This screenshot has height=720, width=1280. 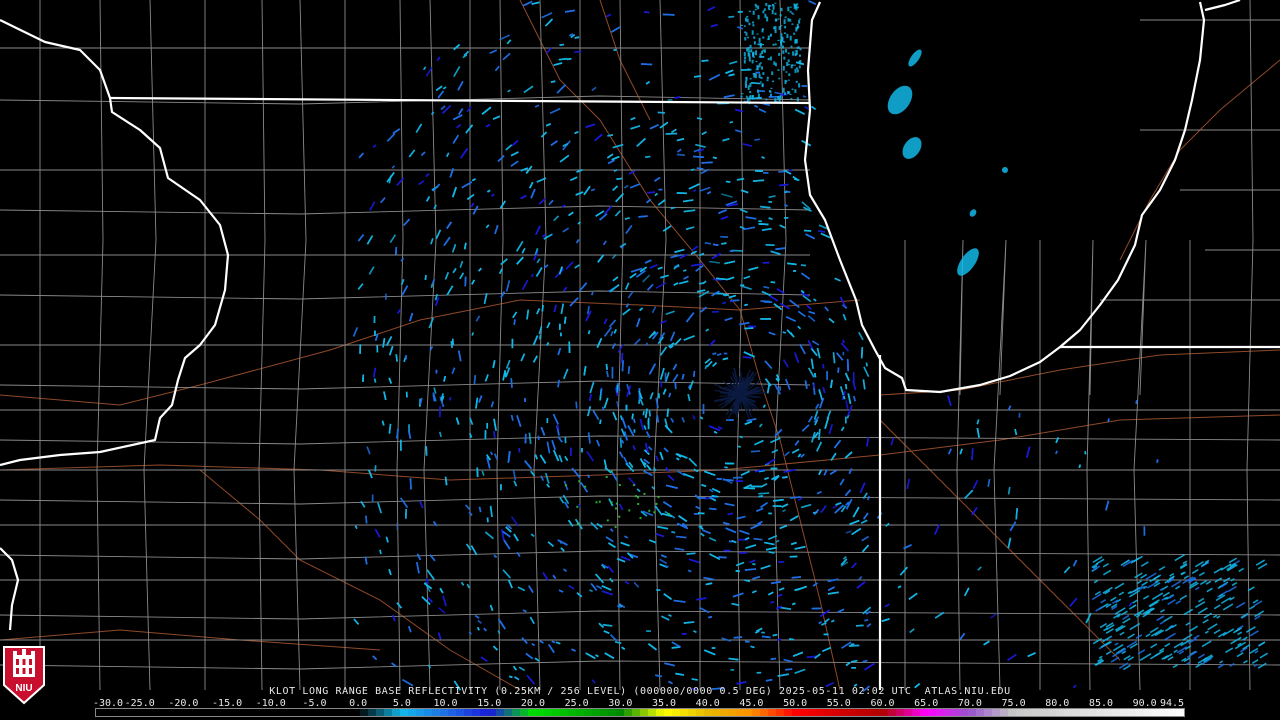 I want to click on highway, so click(x=1000, y=540).